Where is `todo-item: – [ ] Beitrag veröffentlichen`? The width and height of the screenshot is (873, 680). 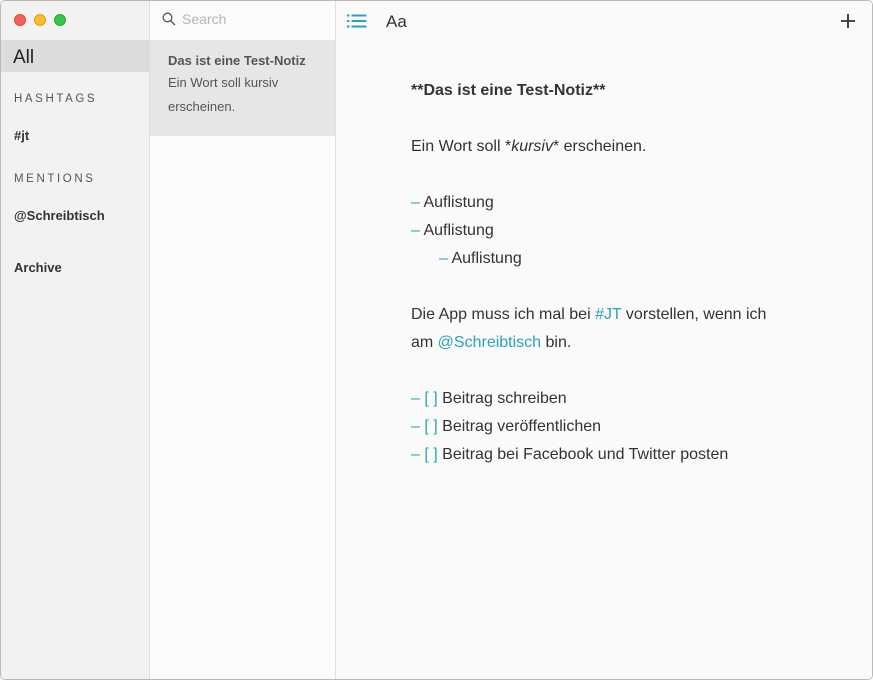 todo-item: – [ ] Beitrag veröffentlichen is located at coordinates (611, 427).